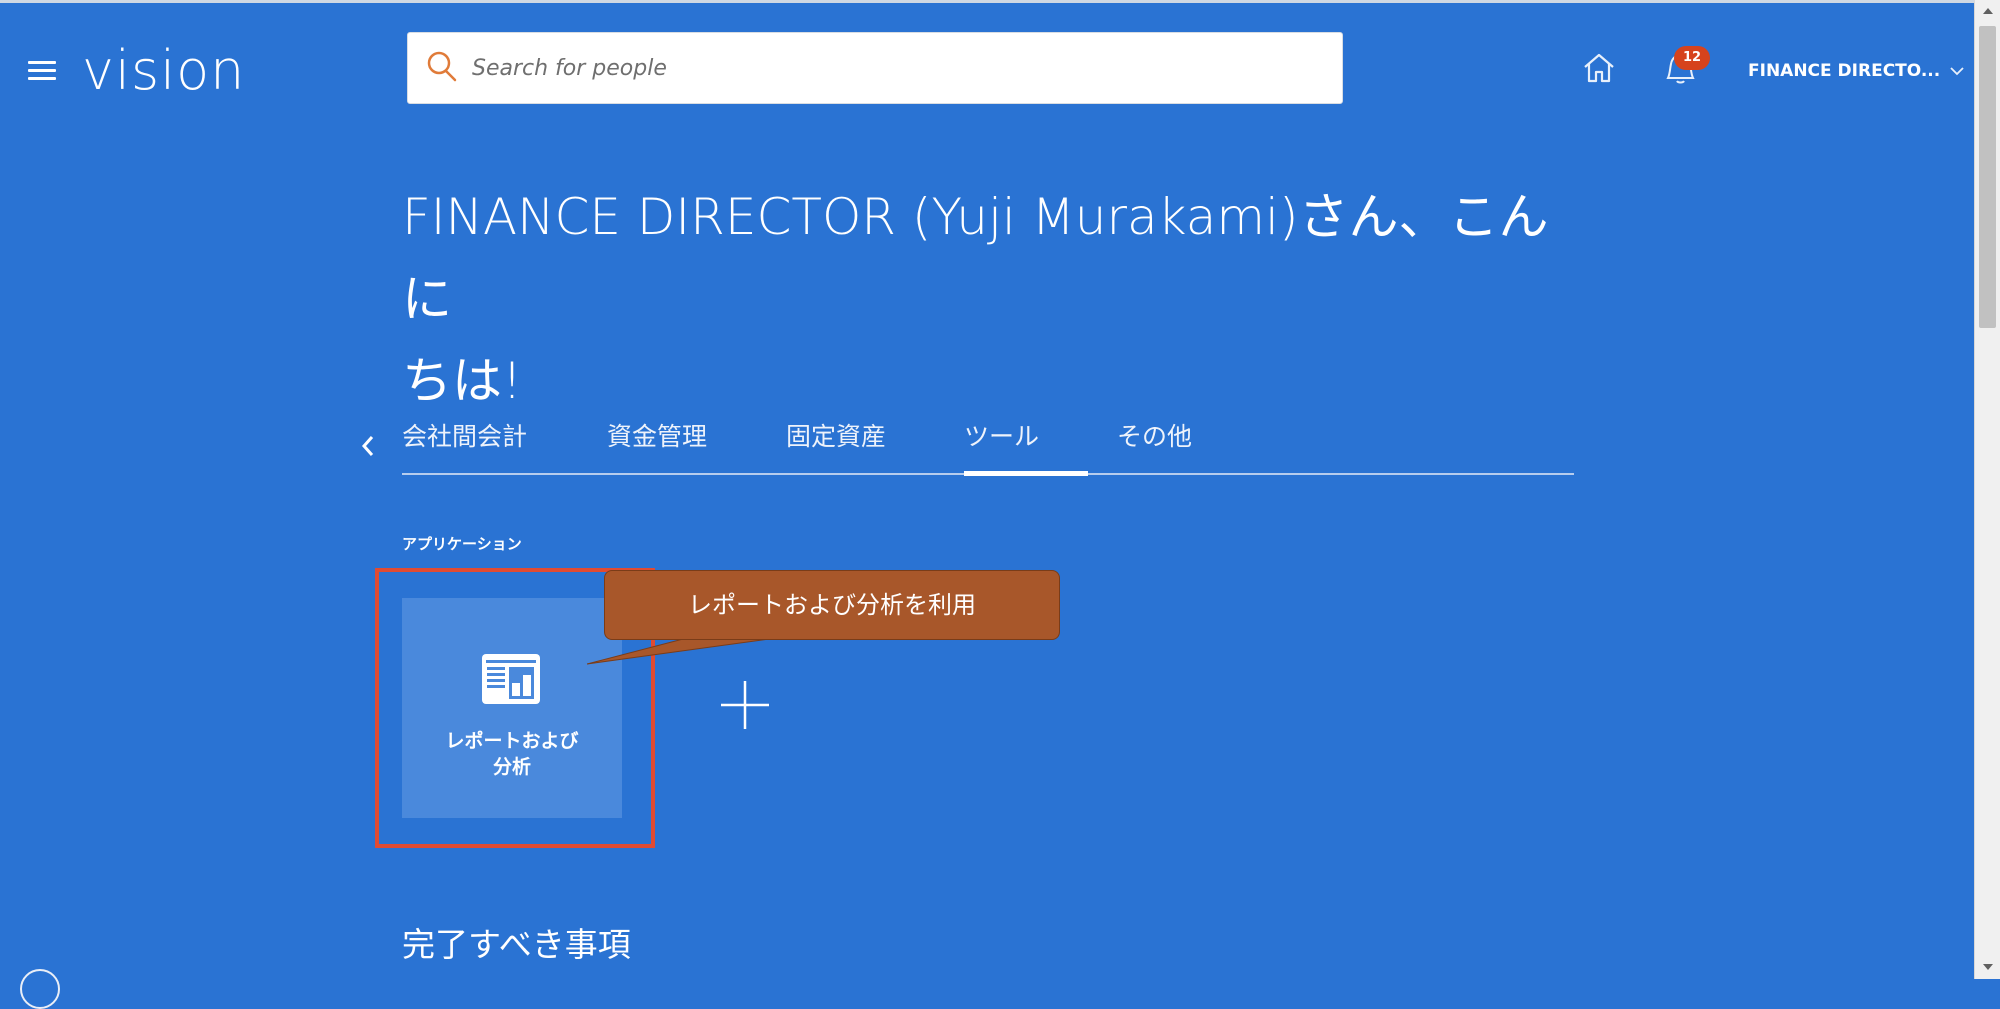 The width and height of the screenshot is (2000, 1009). Describe the element at coordinates (516, 944) in the screenshot. I see `things-to-finish-heading: 完了すべき事項` at that location.